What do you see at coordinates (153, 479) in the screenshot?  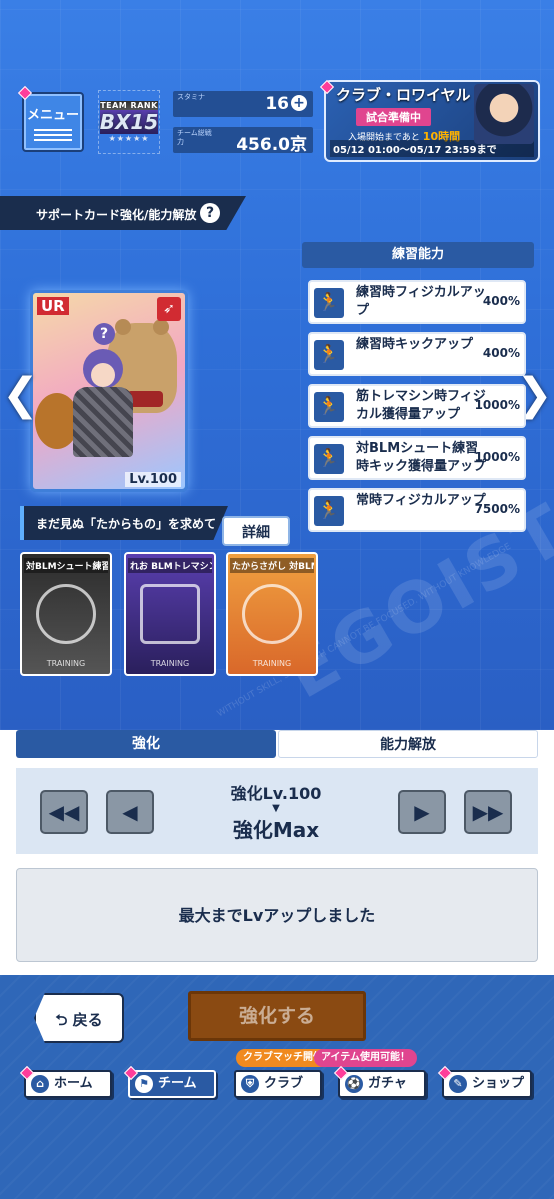 I see `card-level: Lv.100` at bounding box center [153, 479].